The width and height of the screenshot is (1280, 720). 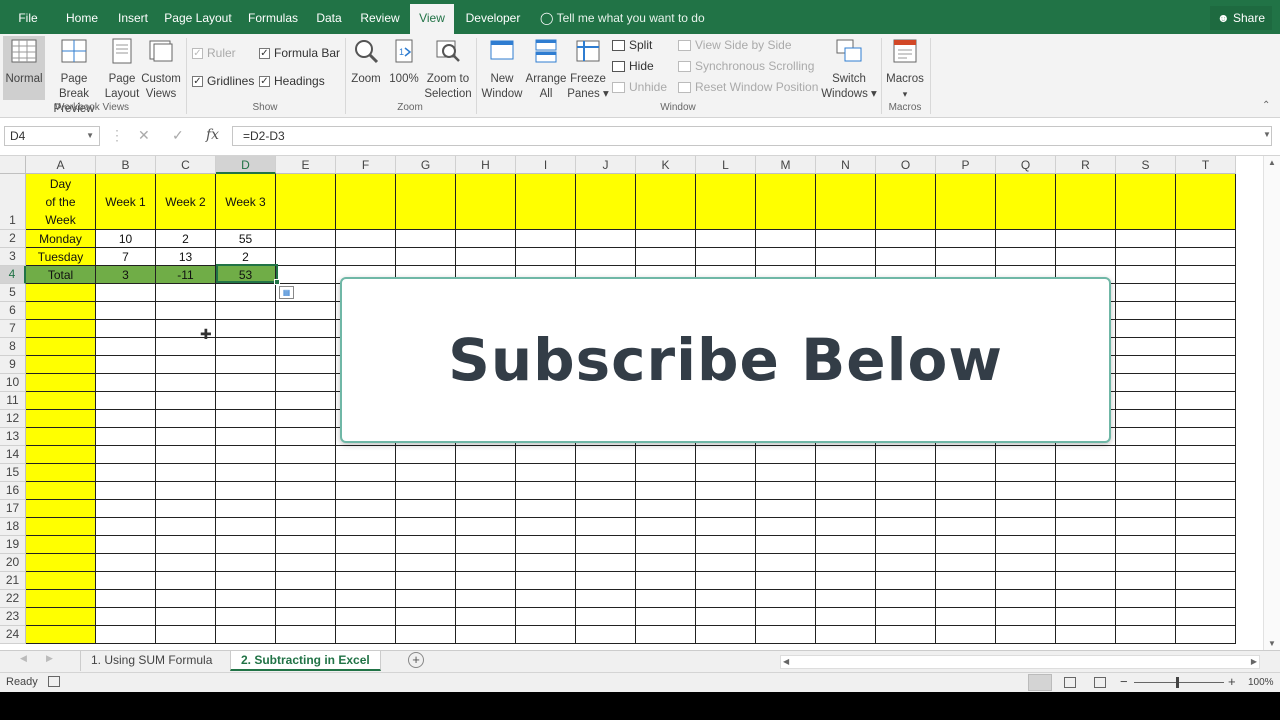 What do you see at coordinates (1026, 473) in the screenshot?
I see `cell-q15` at bounding box center [1026, 473].